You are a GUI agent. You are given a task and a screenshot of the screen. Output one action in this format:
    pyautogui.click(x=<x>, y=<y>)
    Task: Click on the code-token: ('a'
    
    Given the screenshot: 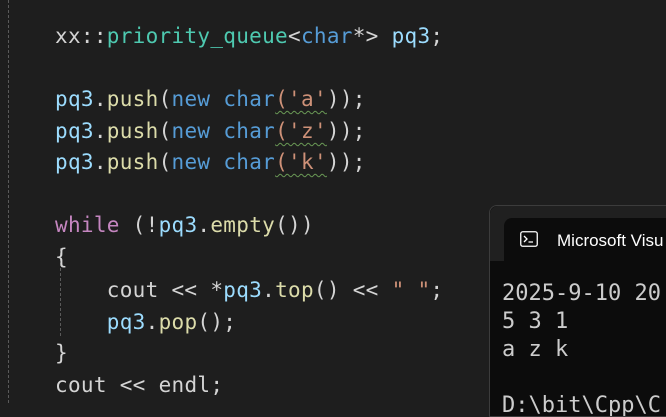 What is the action you would take?
    pyautogui.click(x=301, y=99)
    